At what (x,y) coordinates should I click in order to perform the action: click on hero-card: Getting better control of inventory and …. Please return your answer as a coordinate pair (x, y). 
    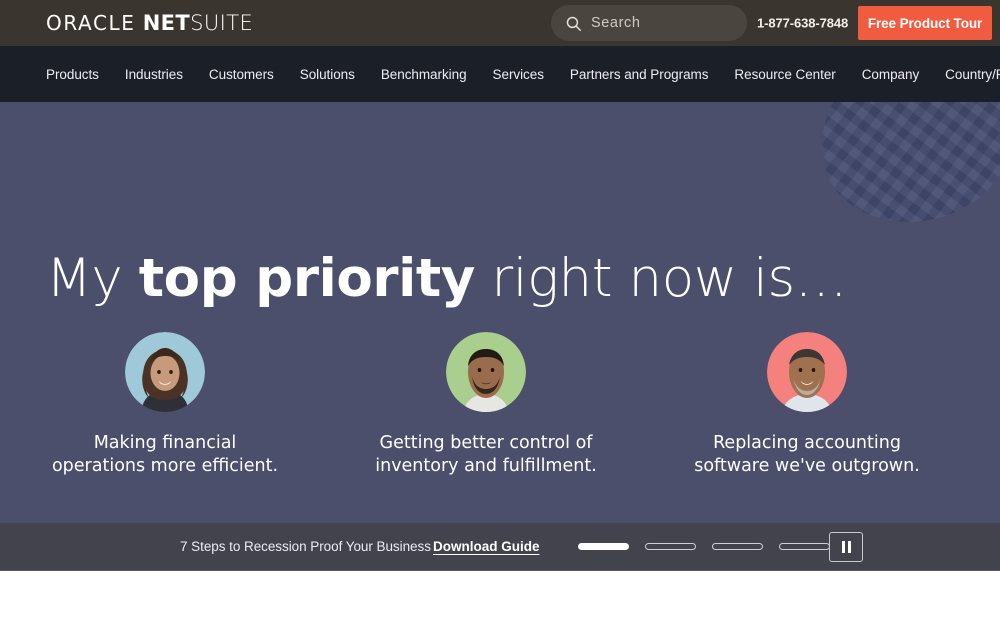
    Looking at the image, I should click on (486, 427).